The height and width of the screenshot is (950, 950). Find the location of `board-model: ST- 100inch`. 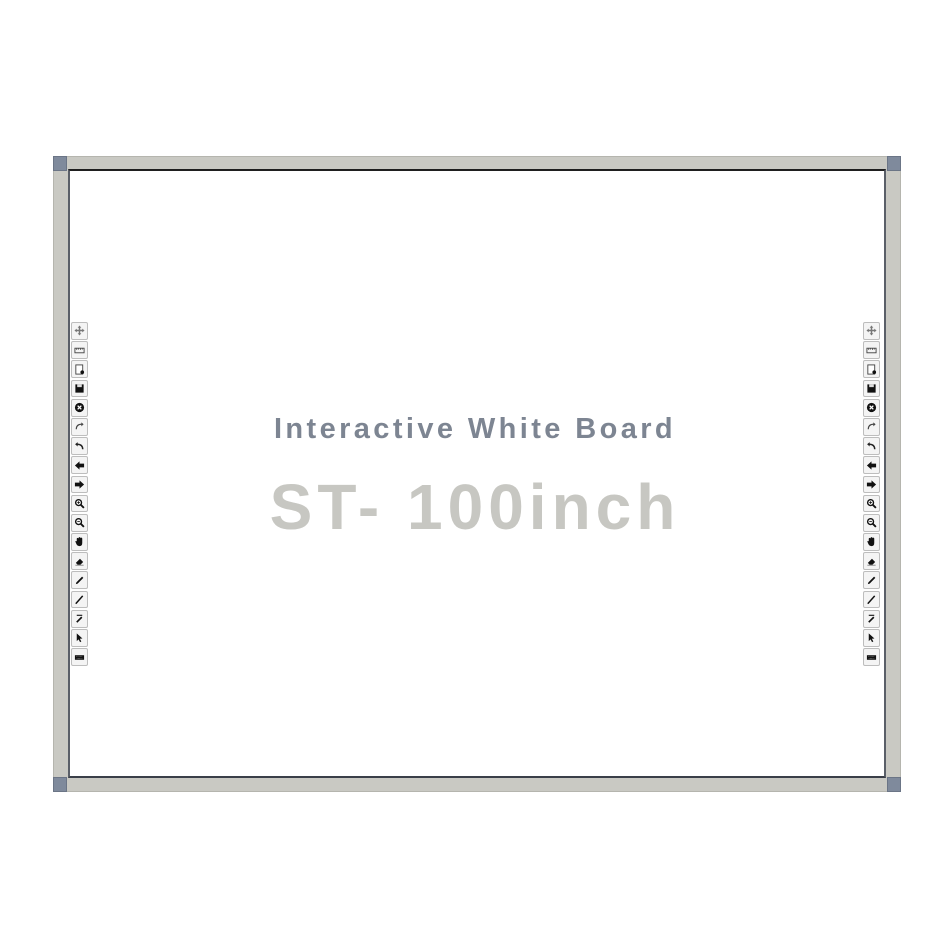

board-model: ST- 100inch is located at coordinates (475, 507).